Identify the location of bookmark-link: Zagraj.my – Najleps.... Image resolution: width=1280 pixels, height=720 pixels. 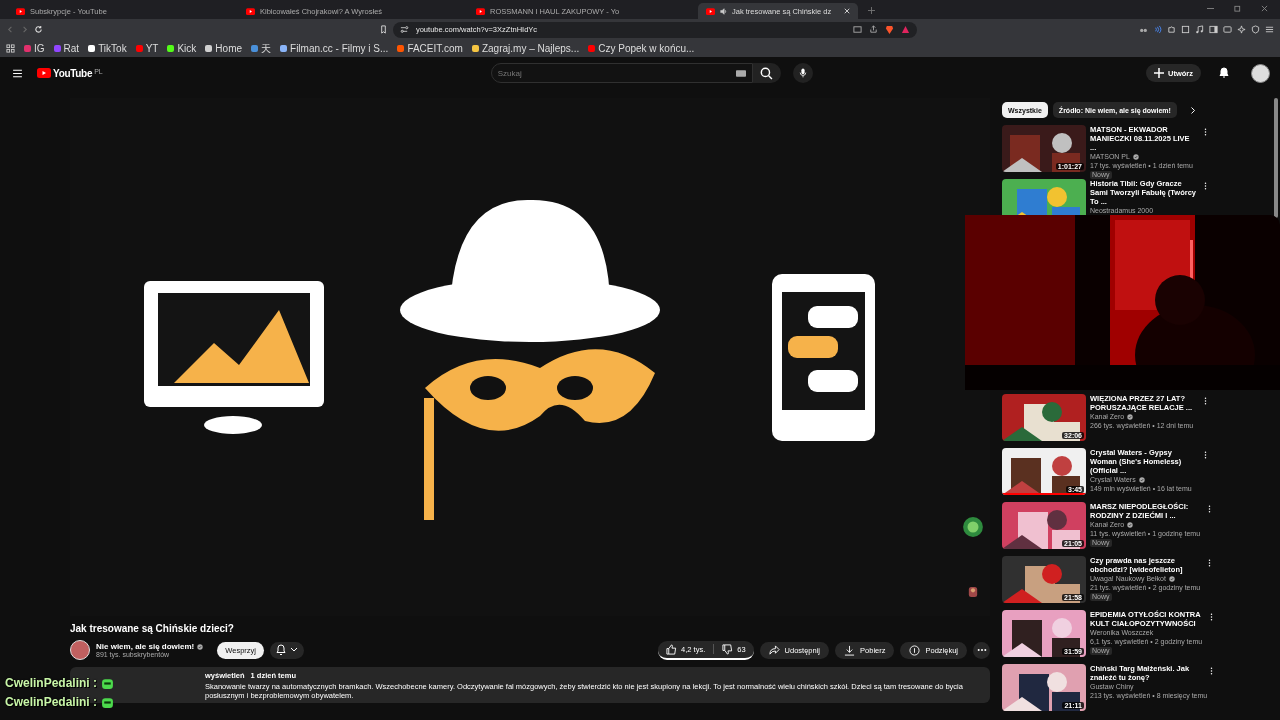
(530, 48).